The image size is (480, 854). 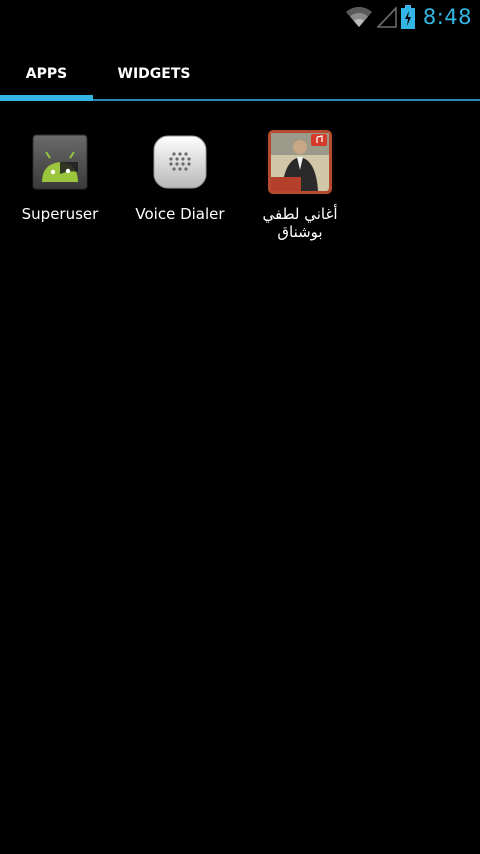 What do you see at coordinates (447, 16) in the screenshot?
I see `clock-time: 8:48` at bounding box center [447, 16].